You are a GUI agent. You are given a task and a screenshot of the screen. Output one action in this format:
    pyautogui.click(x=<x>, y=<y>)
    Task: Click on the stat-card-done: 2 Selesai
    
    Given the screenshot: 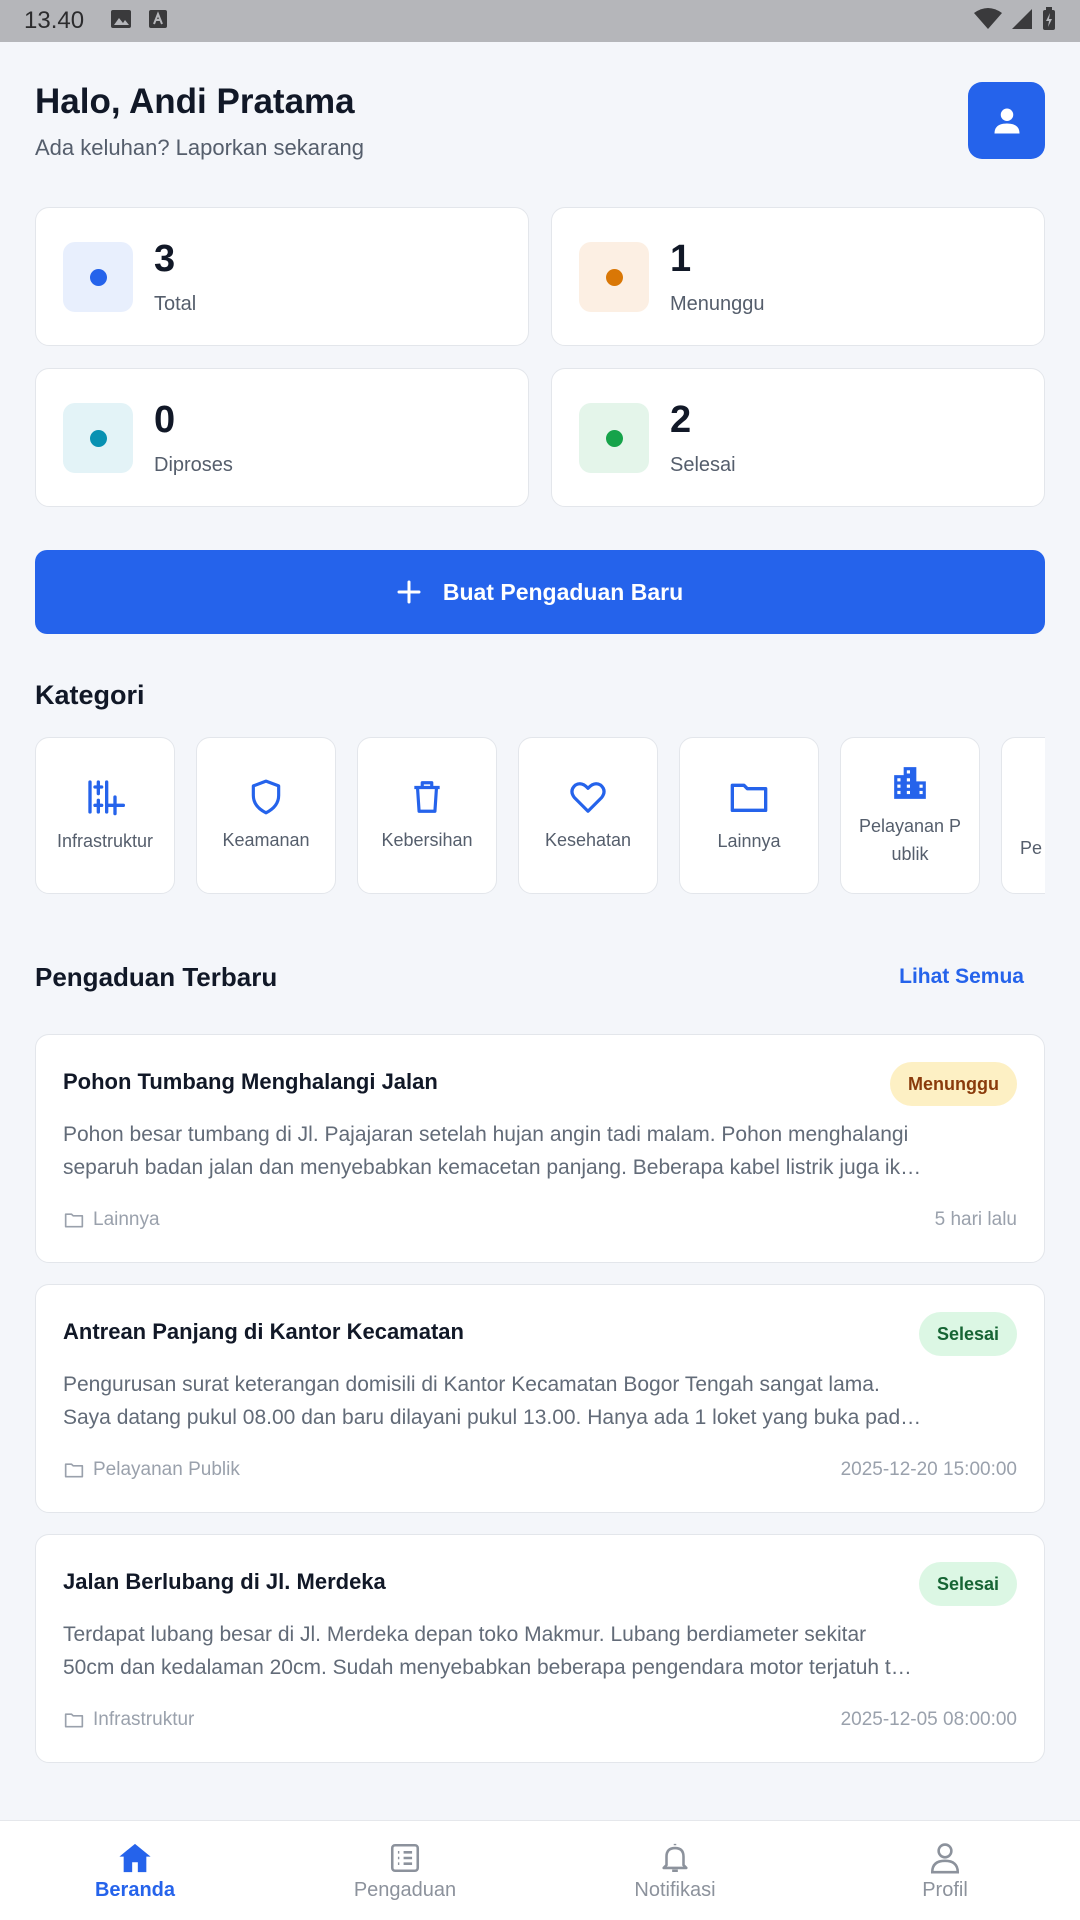 What is the action you would take?
    pyautogui.click(x=798, y=437)
    